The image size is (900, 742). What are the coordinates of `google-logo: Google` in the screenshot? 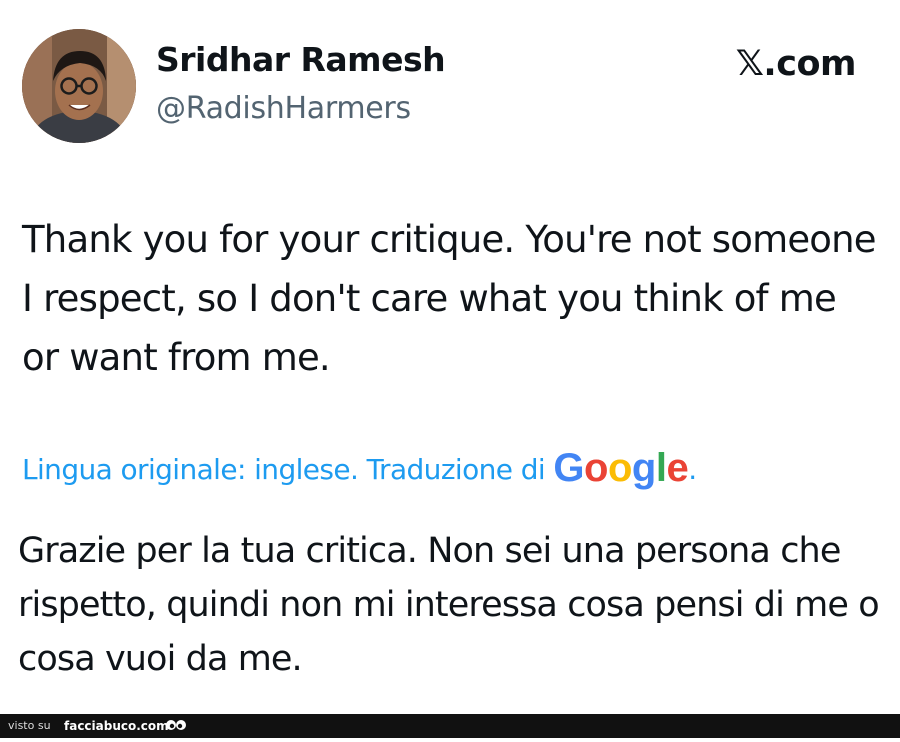 It's located at (620, 468).